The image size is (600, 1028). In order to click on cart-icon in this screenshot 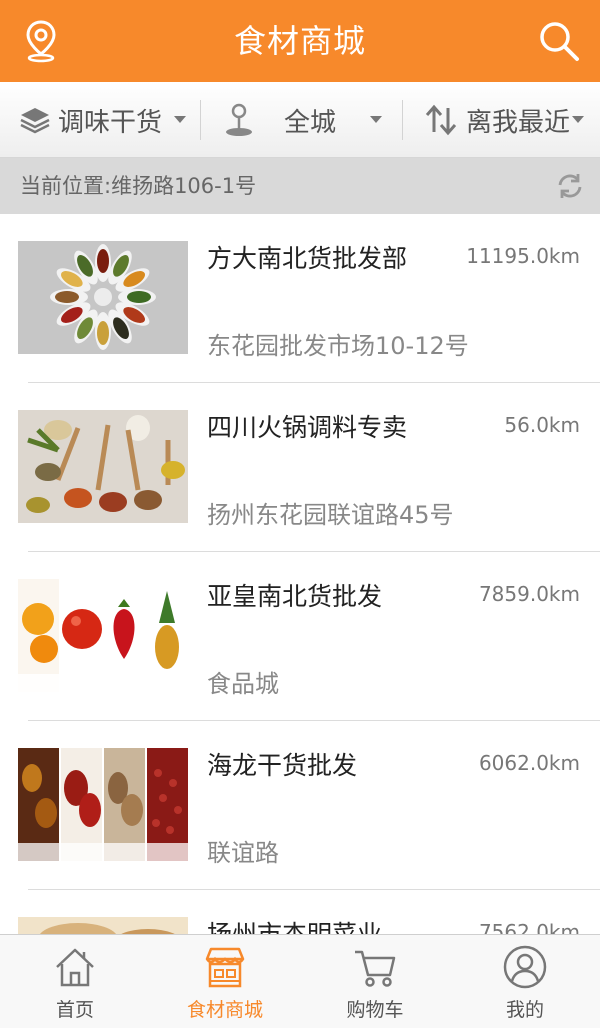, I will do `click(375, 968)`.